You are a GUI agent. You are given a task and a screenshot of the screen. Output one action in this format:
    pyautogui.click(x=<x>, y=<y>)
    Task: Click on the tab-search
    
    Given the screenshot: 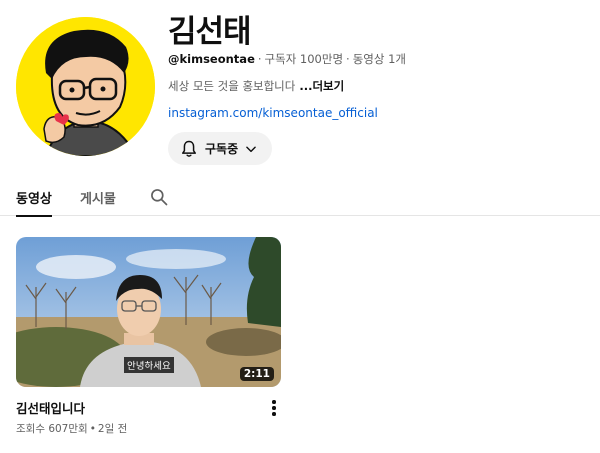 What is the action you would take?
    pyautogui.click(x=159, y=197)
    